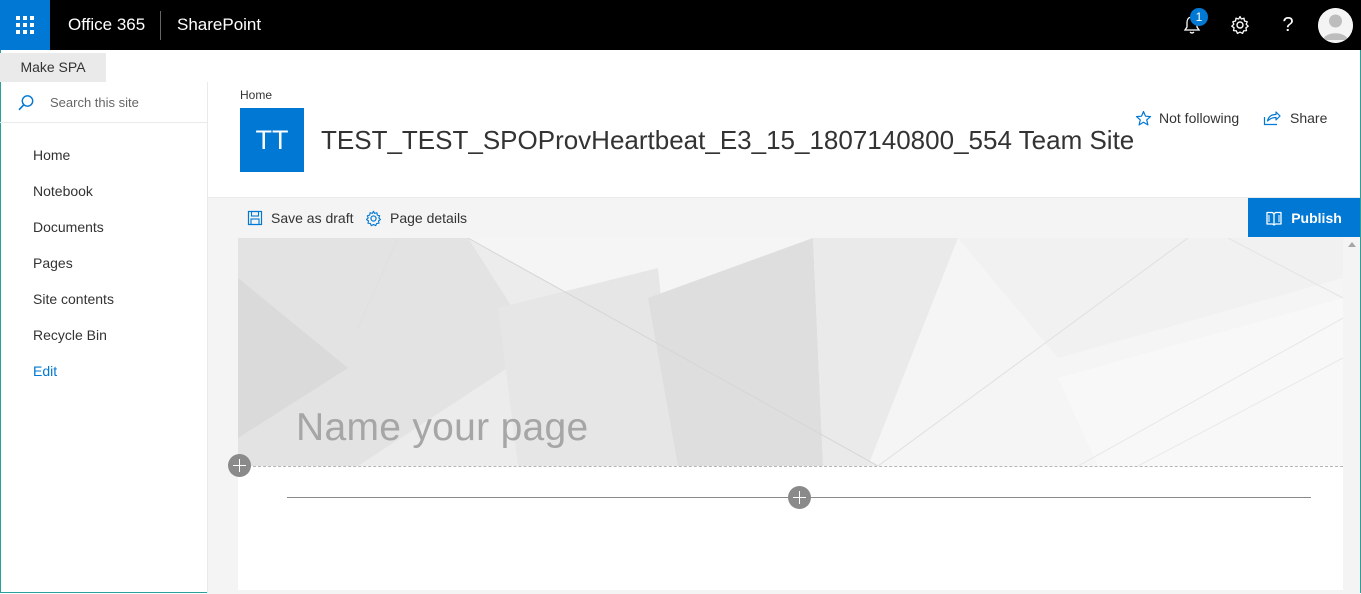 The image size is (1361, 594). Describe the element at coordinates (73, 235) in the screenshot. I see `nav-item-documents: Documents` at that location.